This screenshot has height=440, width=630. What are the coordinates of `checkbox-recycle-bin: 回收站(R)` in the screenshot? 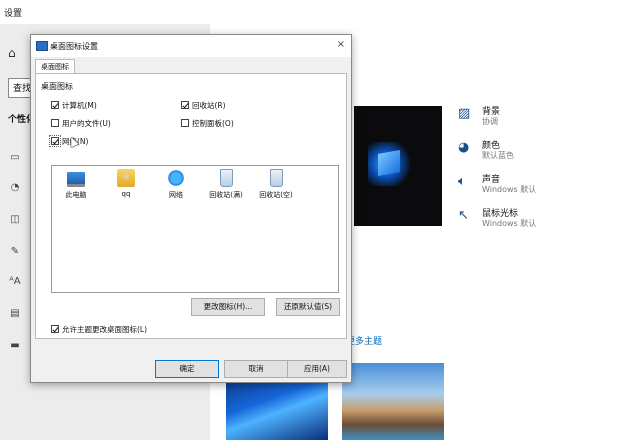 It's located at (203, 105).